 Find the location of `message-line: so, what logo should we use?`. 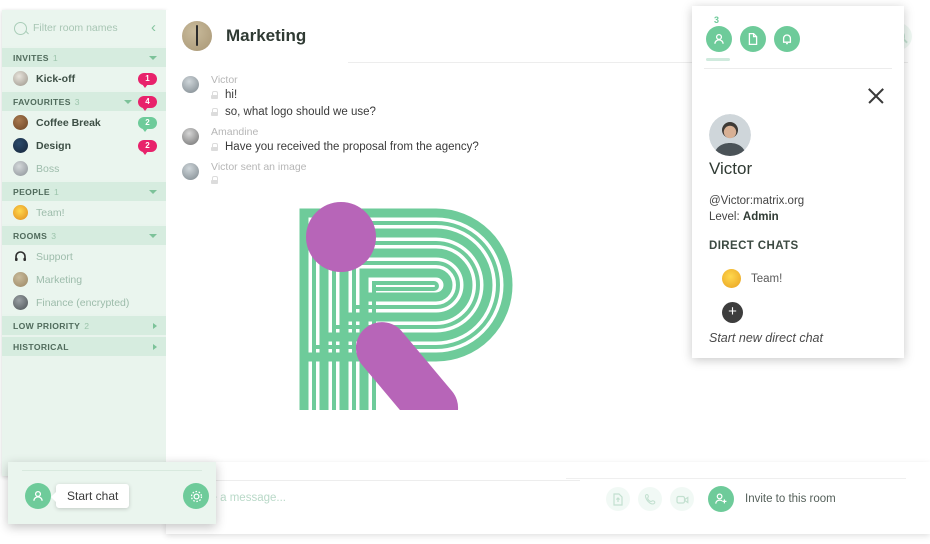

message-line: so, what logo should we use? is located at coordinates (293, 112).